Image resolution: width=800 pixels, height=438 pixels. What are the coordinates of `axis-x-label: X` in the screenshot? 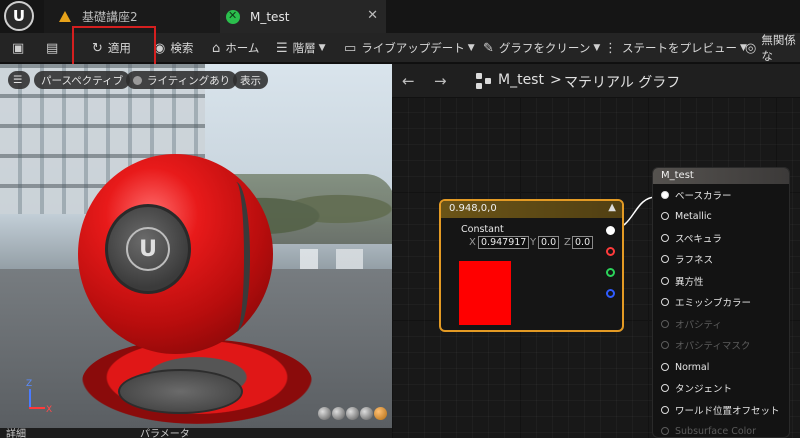 It's located at (49, 410).